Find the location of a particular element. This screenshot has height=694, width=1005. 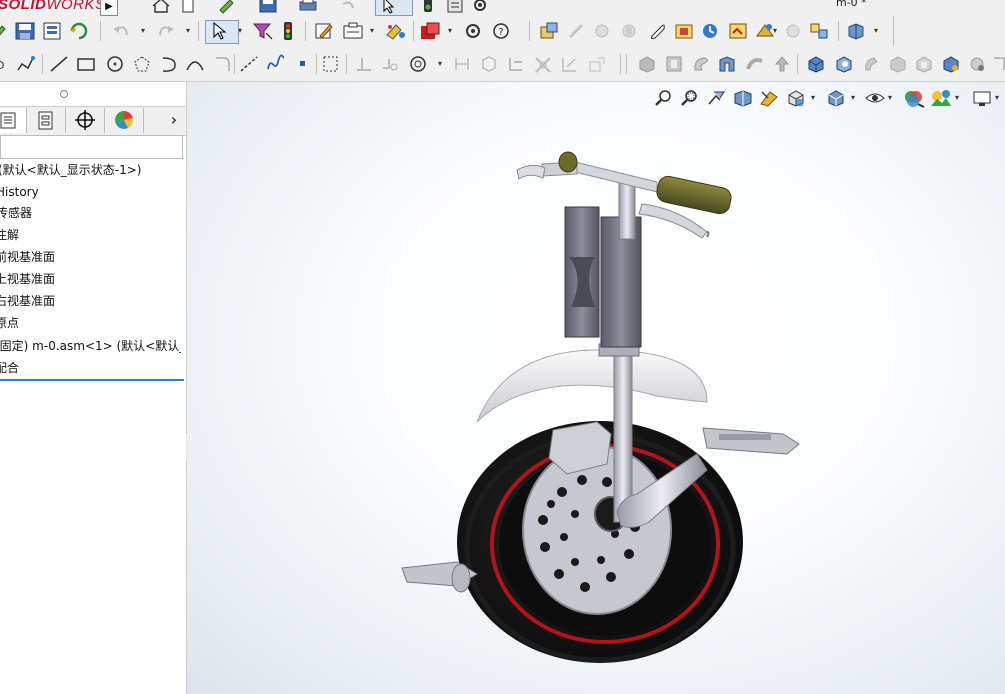

quick-snaps-icon is located at coordinates (570, 64).